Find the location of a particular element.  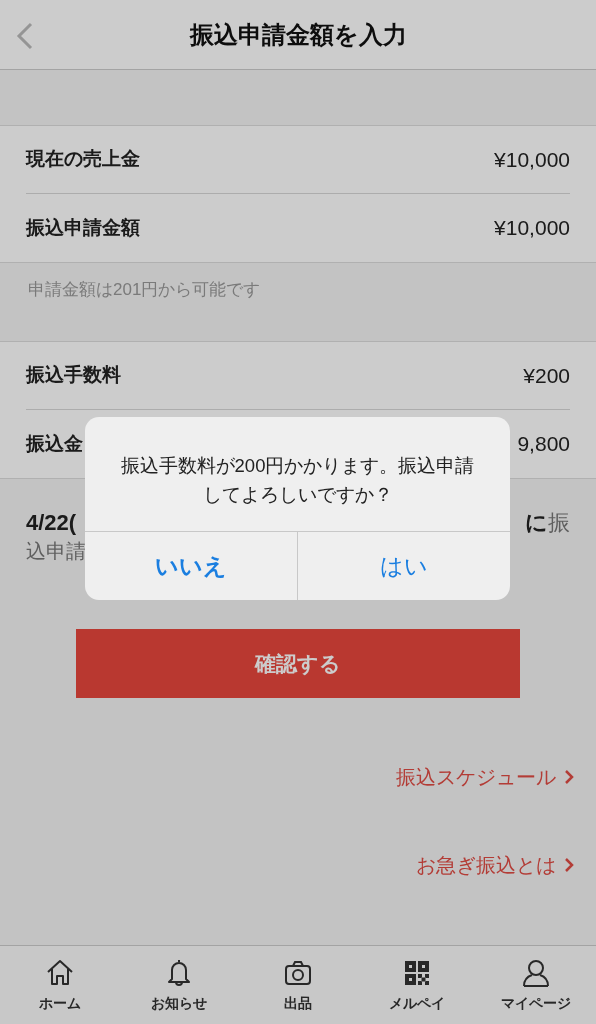

row-label: 振込金 is located at coordinates (54, 443).